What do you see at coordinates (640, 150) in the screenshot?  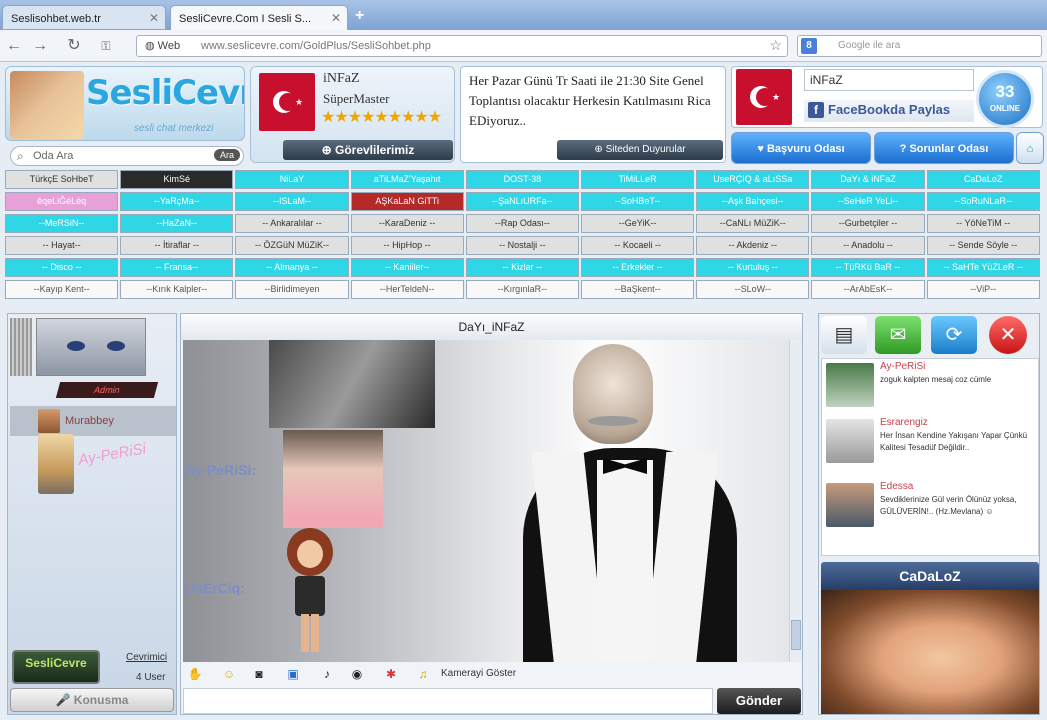 I see `announcements-button: ⊕ Siteden Duyurular` at bounding box center [640, 150].